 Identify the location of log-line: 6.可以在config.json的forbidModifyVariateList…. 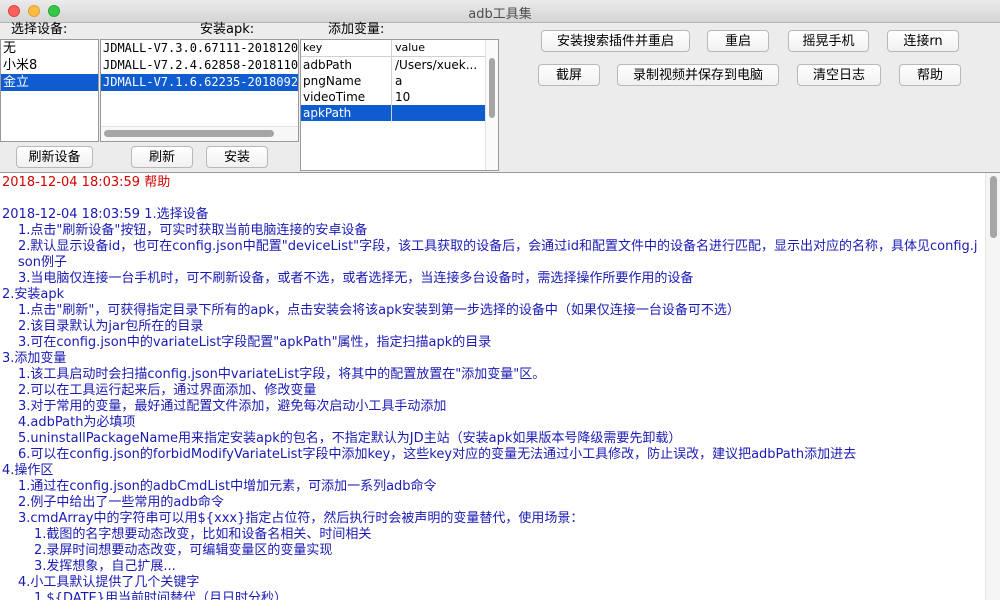
(437, 454).